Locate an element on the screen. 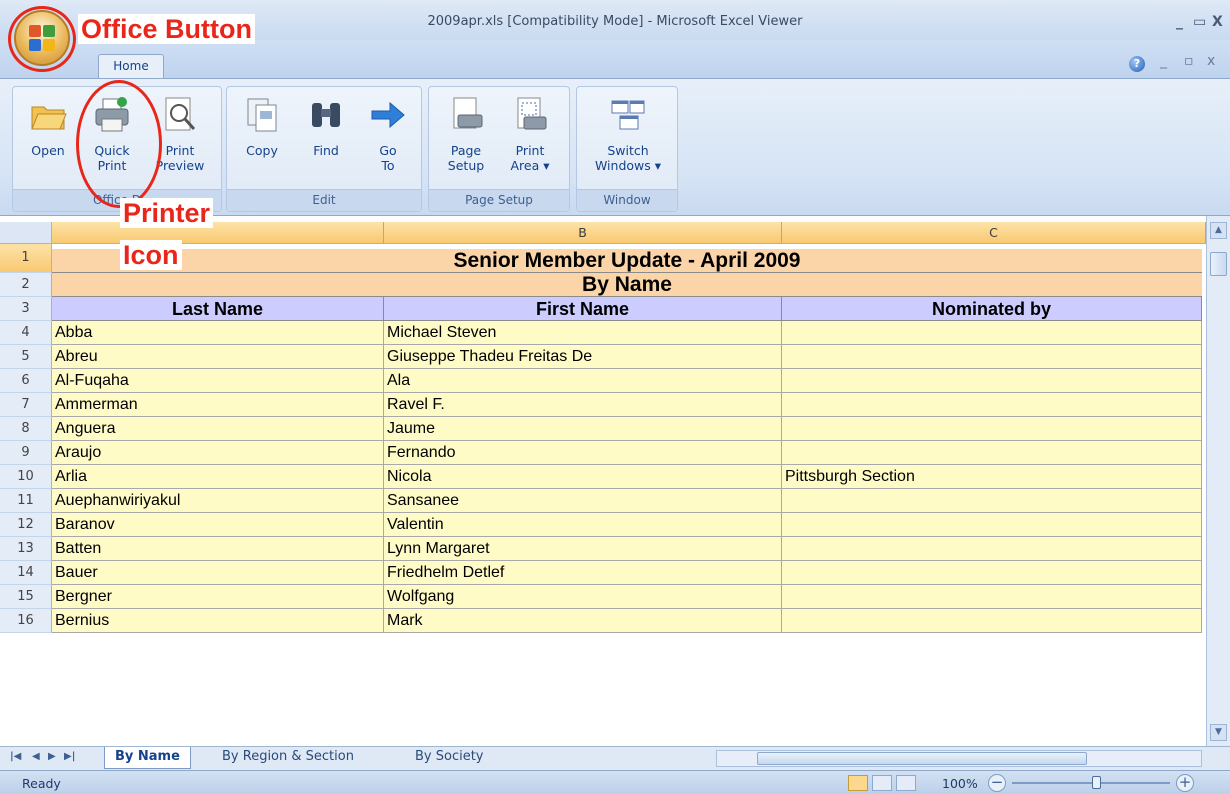  last-name-cell: Abreu is located at coordinates (218, 357).